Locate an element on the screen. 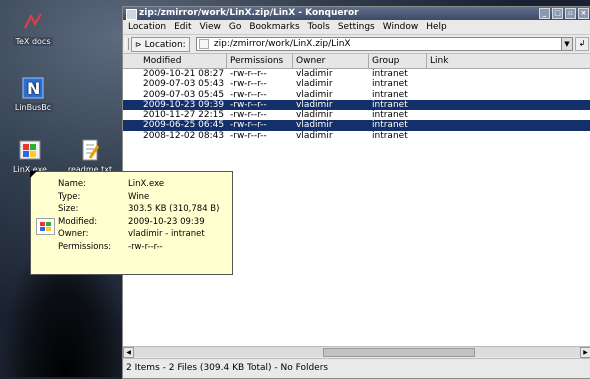  cell-modified: 2009-06-25 06:45 is located at coordinates (184, 125).